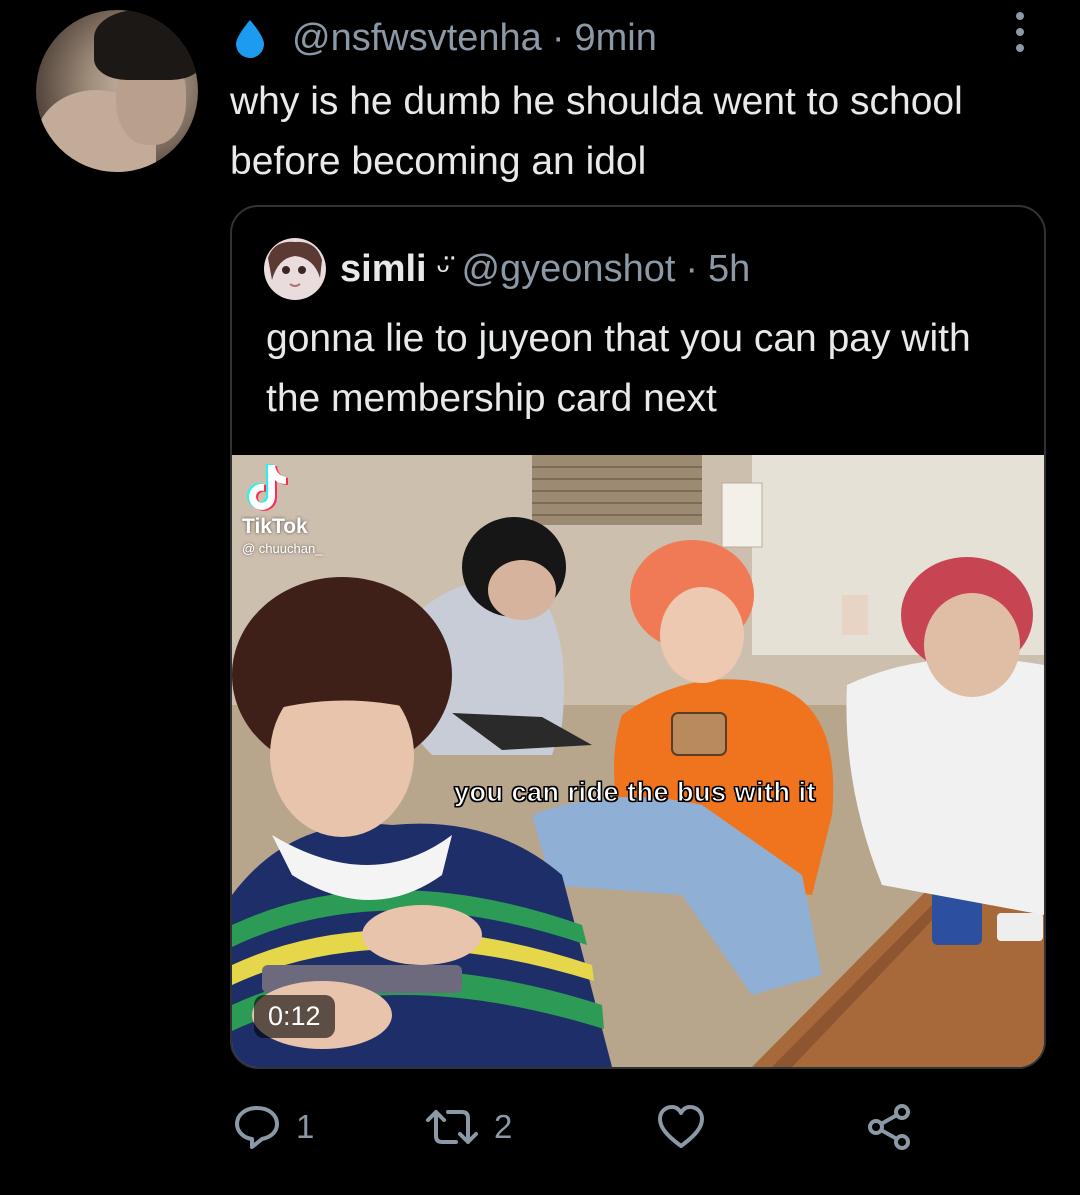 This screenshot has width=1080, height=1195. I want to click on share-button, so click(896, 1127).